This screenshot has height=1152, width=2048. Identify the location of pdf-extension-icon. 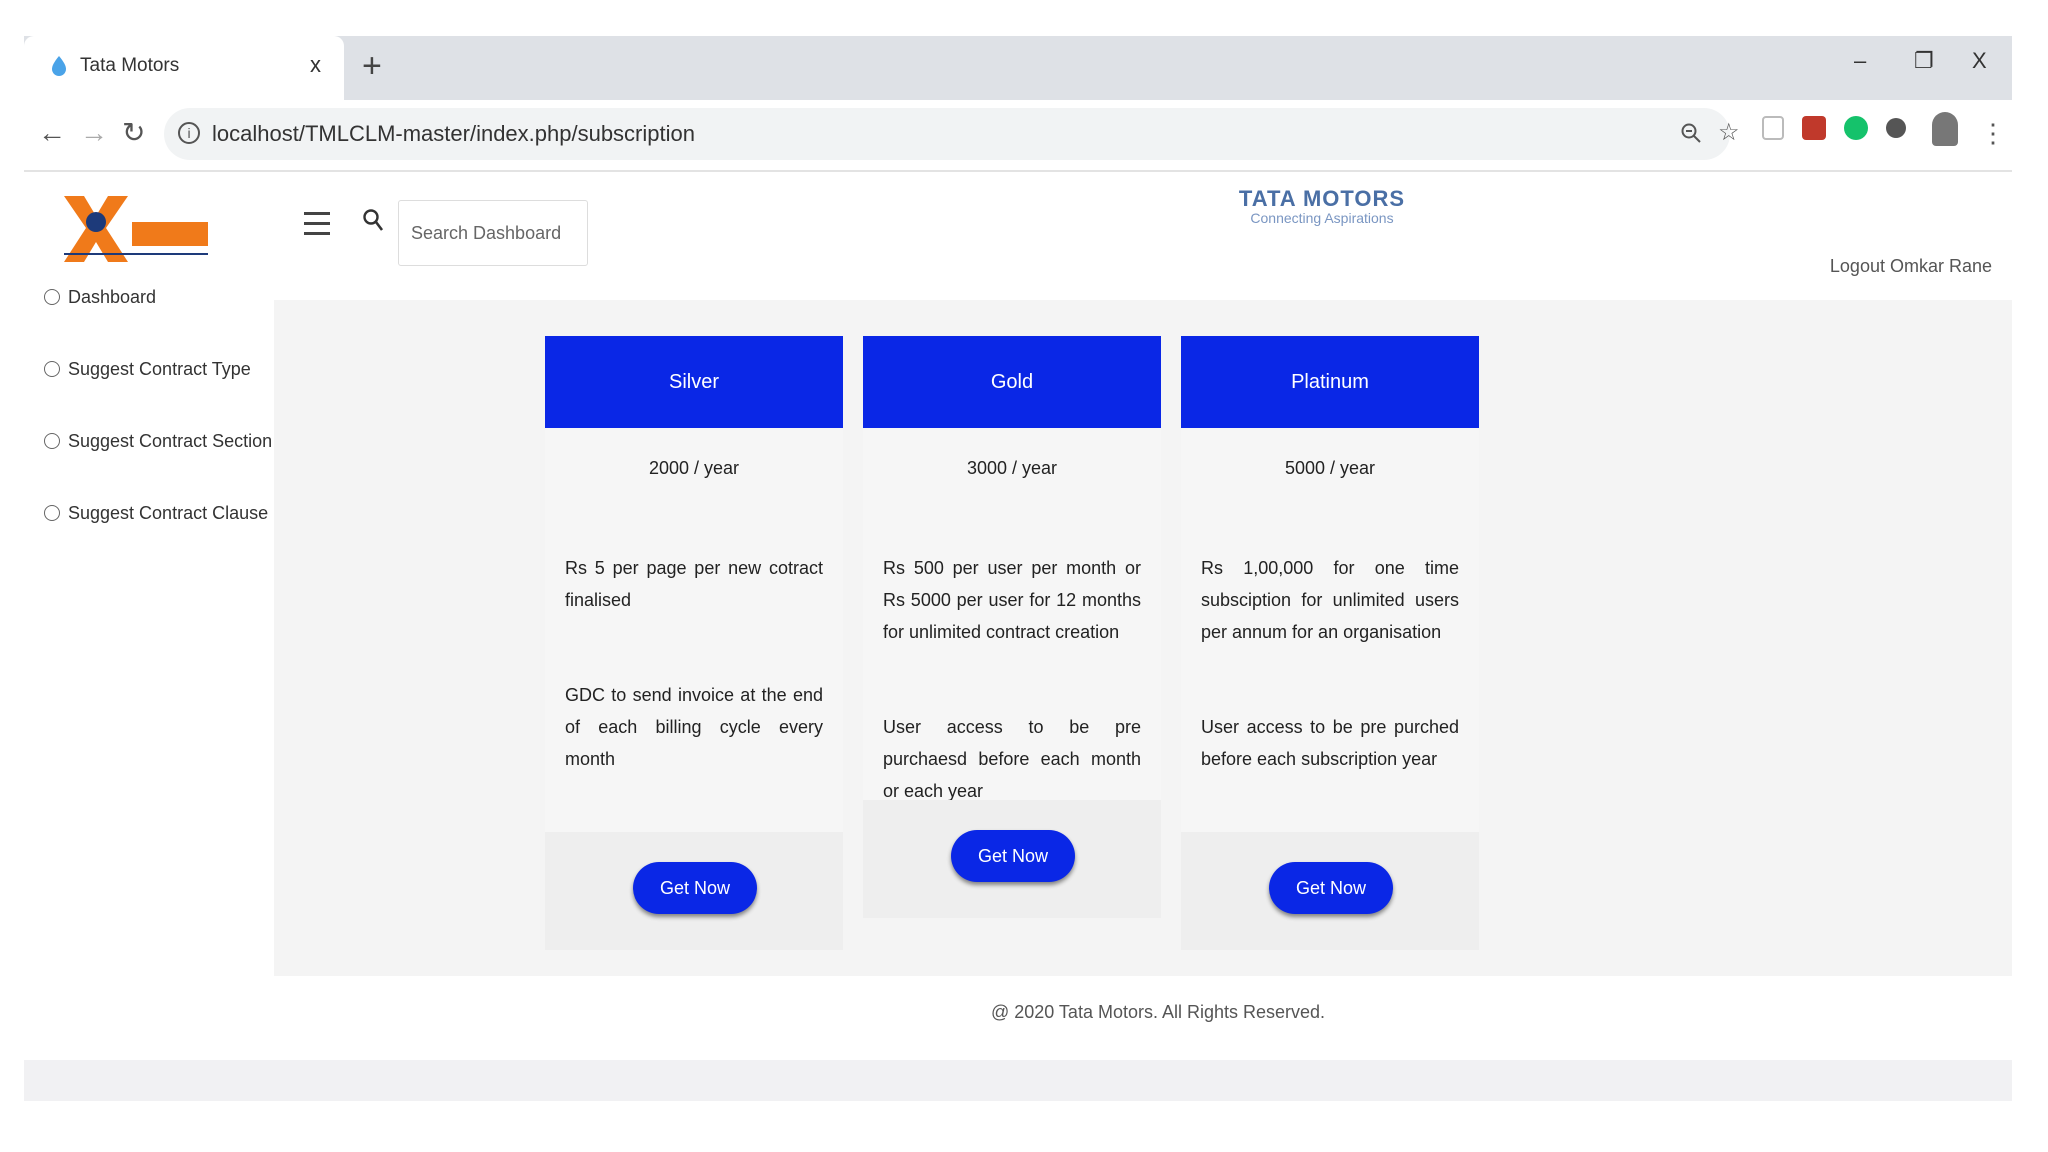
(1814, 128).